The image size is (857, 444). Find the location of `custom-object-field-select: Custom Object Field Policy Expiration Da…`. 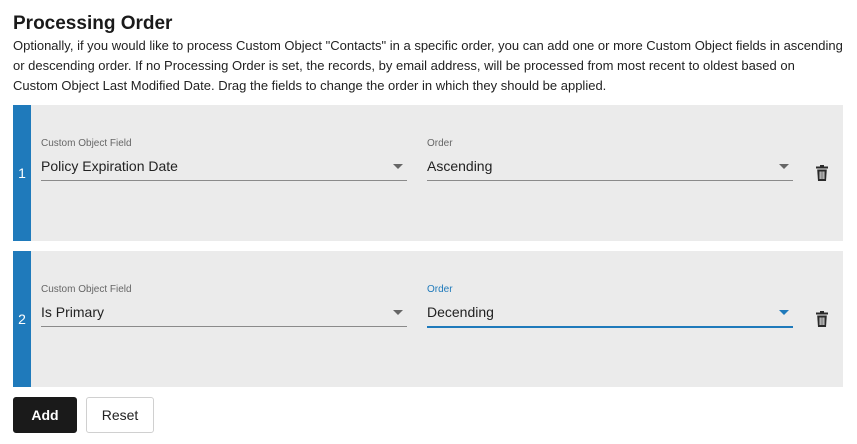

custom-object-field-select: Custom Object Field Policy Expiration Da… is located at coordinates (224, 159).